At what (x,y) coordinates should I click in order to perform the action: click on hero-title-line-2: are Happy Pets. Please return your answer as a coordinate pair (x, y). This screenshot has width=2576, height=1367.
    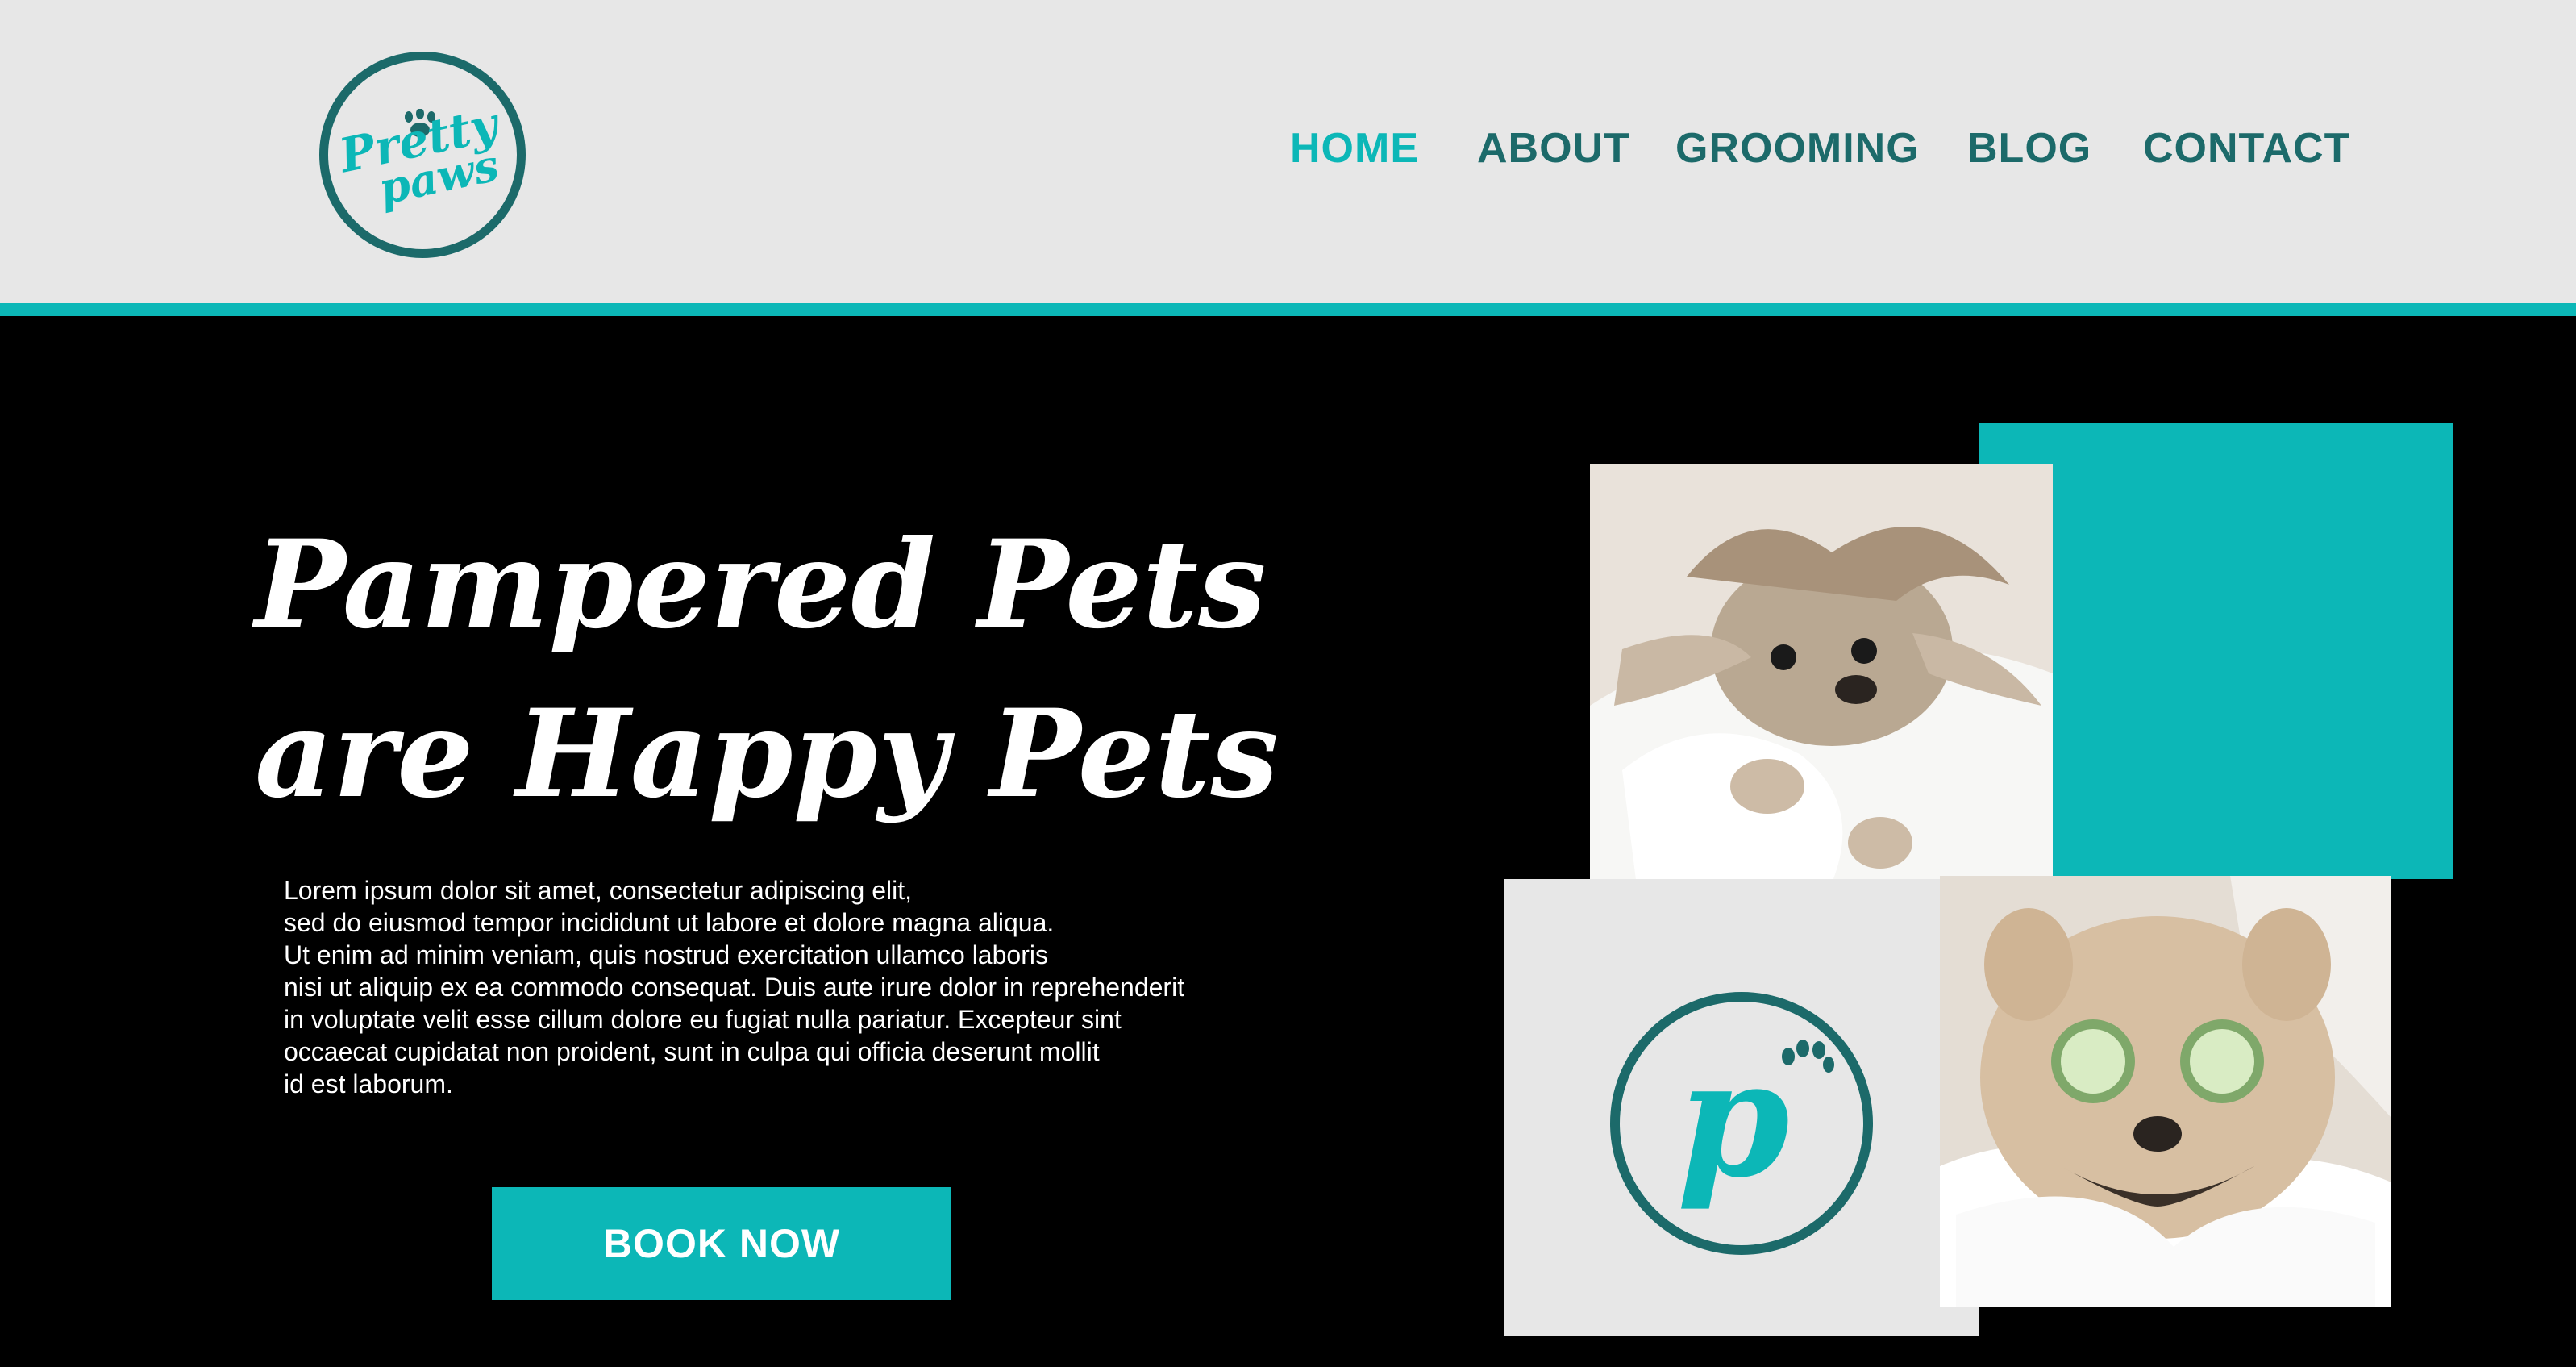
    Looking at the image, I should click on (767, 754).